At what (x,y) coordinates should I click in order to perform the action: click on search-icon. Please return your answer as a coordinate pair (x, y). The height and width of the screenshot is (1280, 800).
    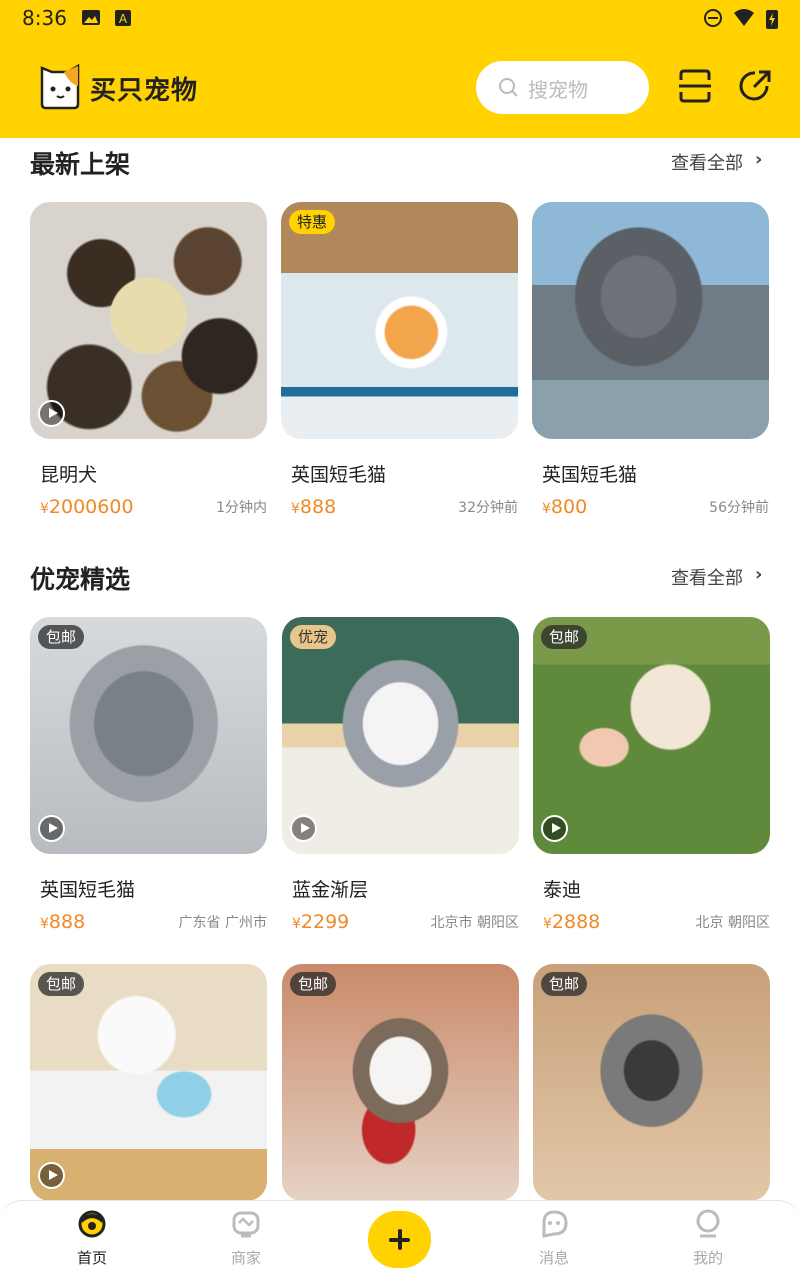
    Looking at the image, I should click on (508, 87).